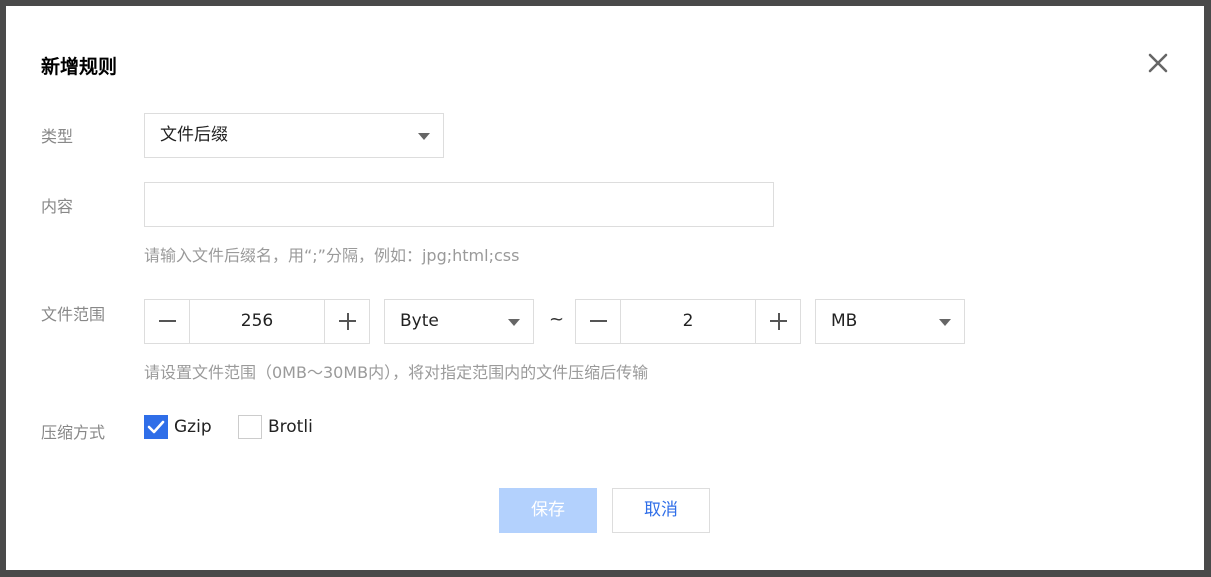  I want to click on gzip-checkbox, so click(156, 427).